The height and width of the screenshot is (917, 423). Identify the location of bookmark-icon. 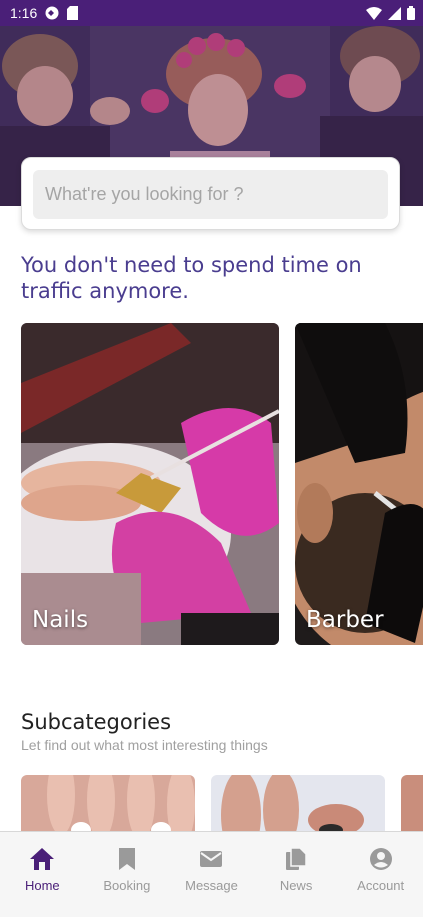
(127, 859).